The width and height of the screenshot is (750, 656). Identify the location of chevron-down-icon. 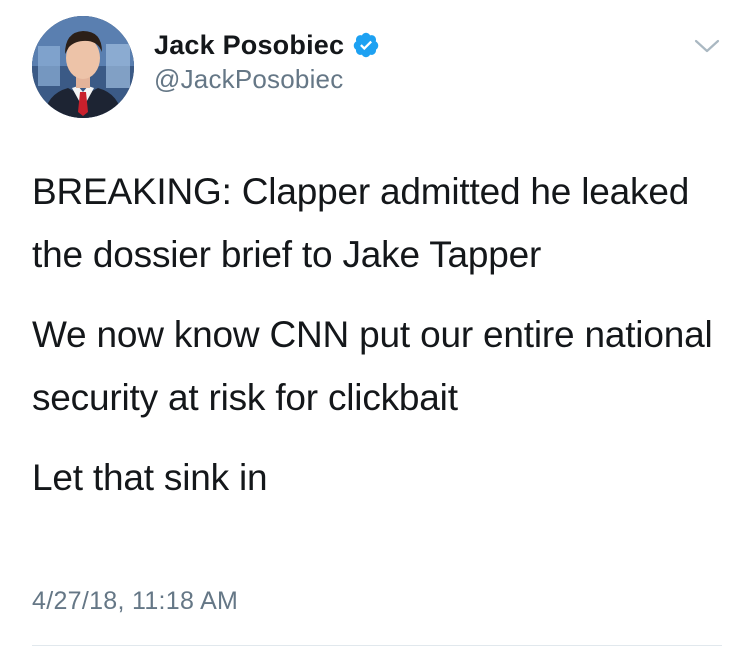
(707, 46).